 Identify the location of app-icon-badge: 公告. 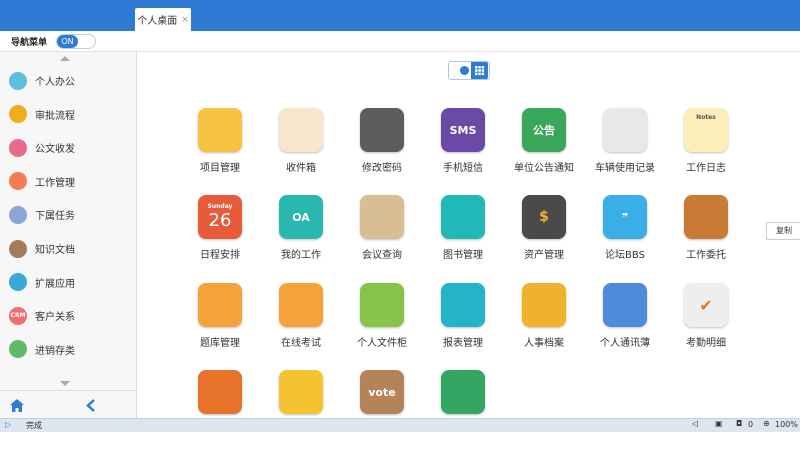
(544, 130).